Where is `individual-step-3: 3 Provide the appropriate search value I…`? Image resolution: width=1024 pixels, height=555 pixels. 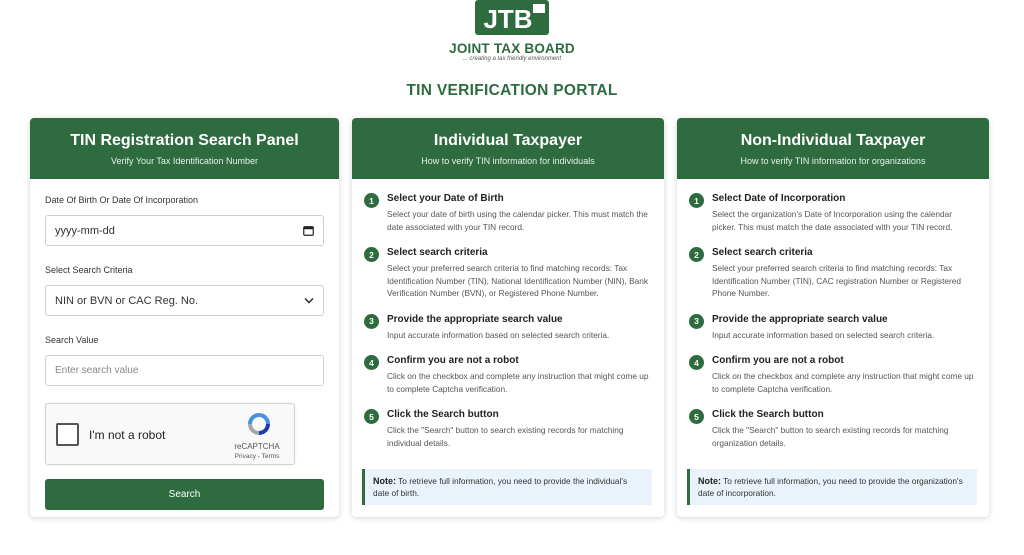
individual-step-3: 3 Provide the appropriate search value I… is located at coordinates (508, 327).